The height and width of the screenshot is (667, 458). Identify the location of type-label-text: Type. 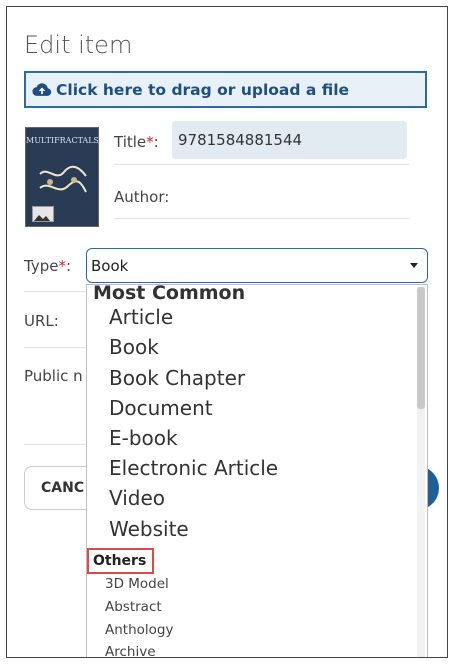
(41, 266).